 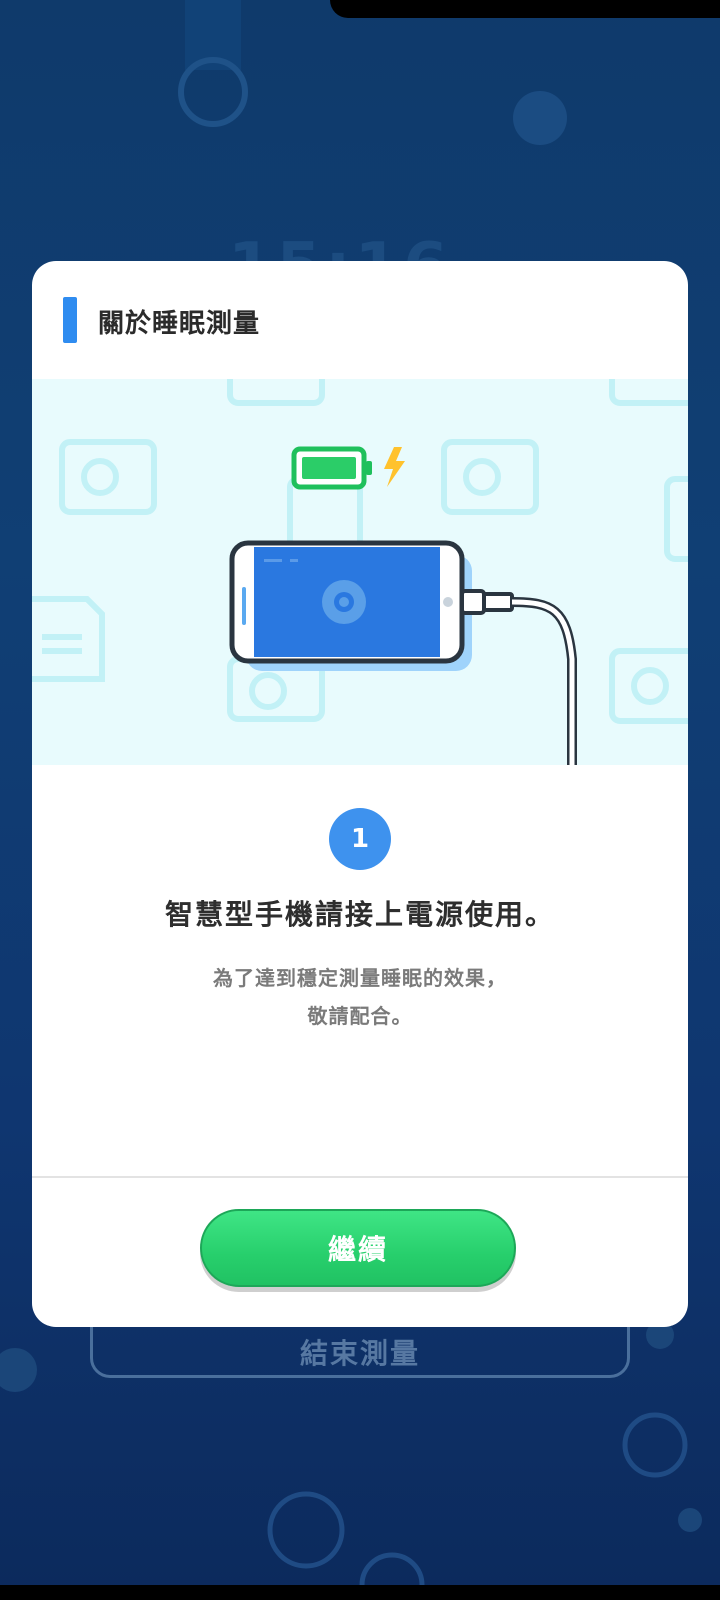 What do you see at coordinates (360, 997) in the screenshot?
I see `step-description: 為了達到穩定測量睡眠的效果， 敬請配合。` at bounding box center [360, 997].